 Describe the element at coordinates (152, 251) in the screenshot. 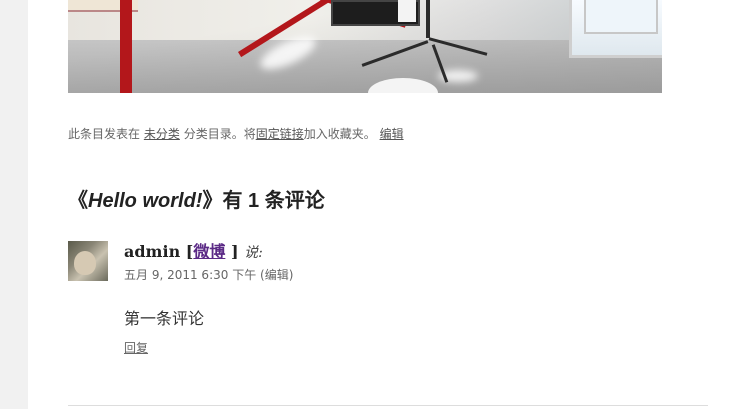

I see `author-name: admin` at that location.